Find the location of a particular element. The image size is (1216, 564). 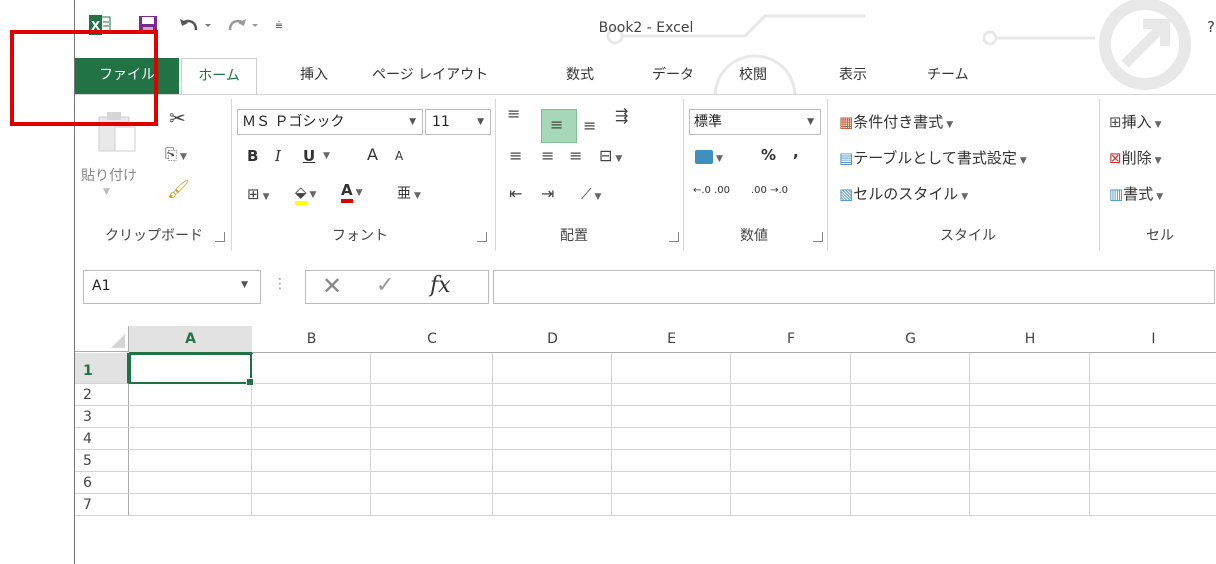

cell-f1 is located at coordinates (791, 368).